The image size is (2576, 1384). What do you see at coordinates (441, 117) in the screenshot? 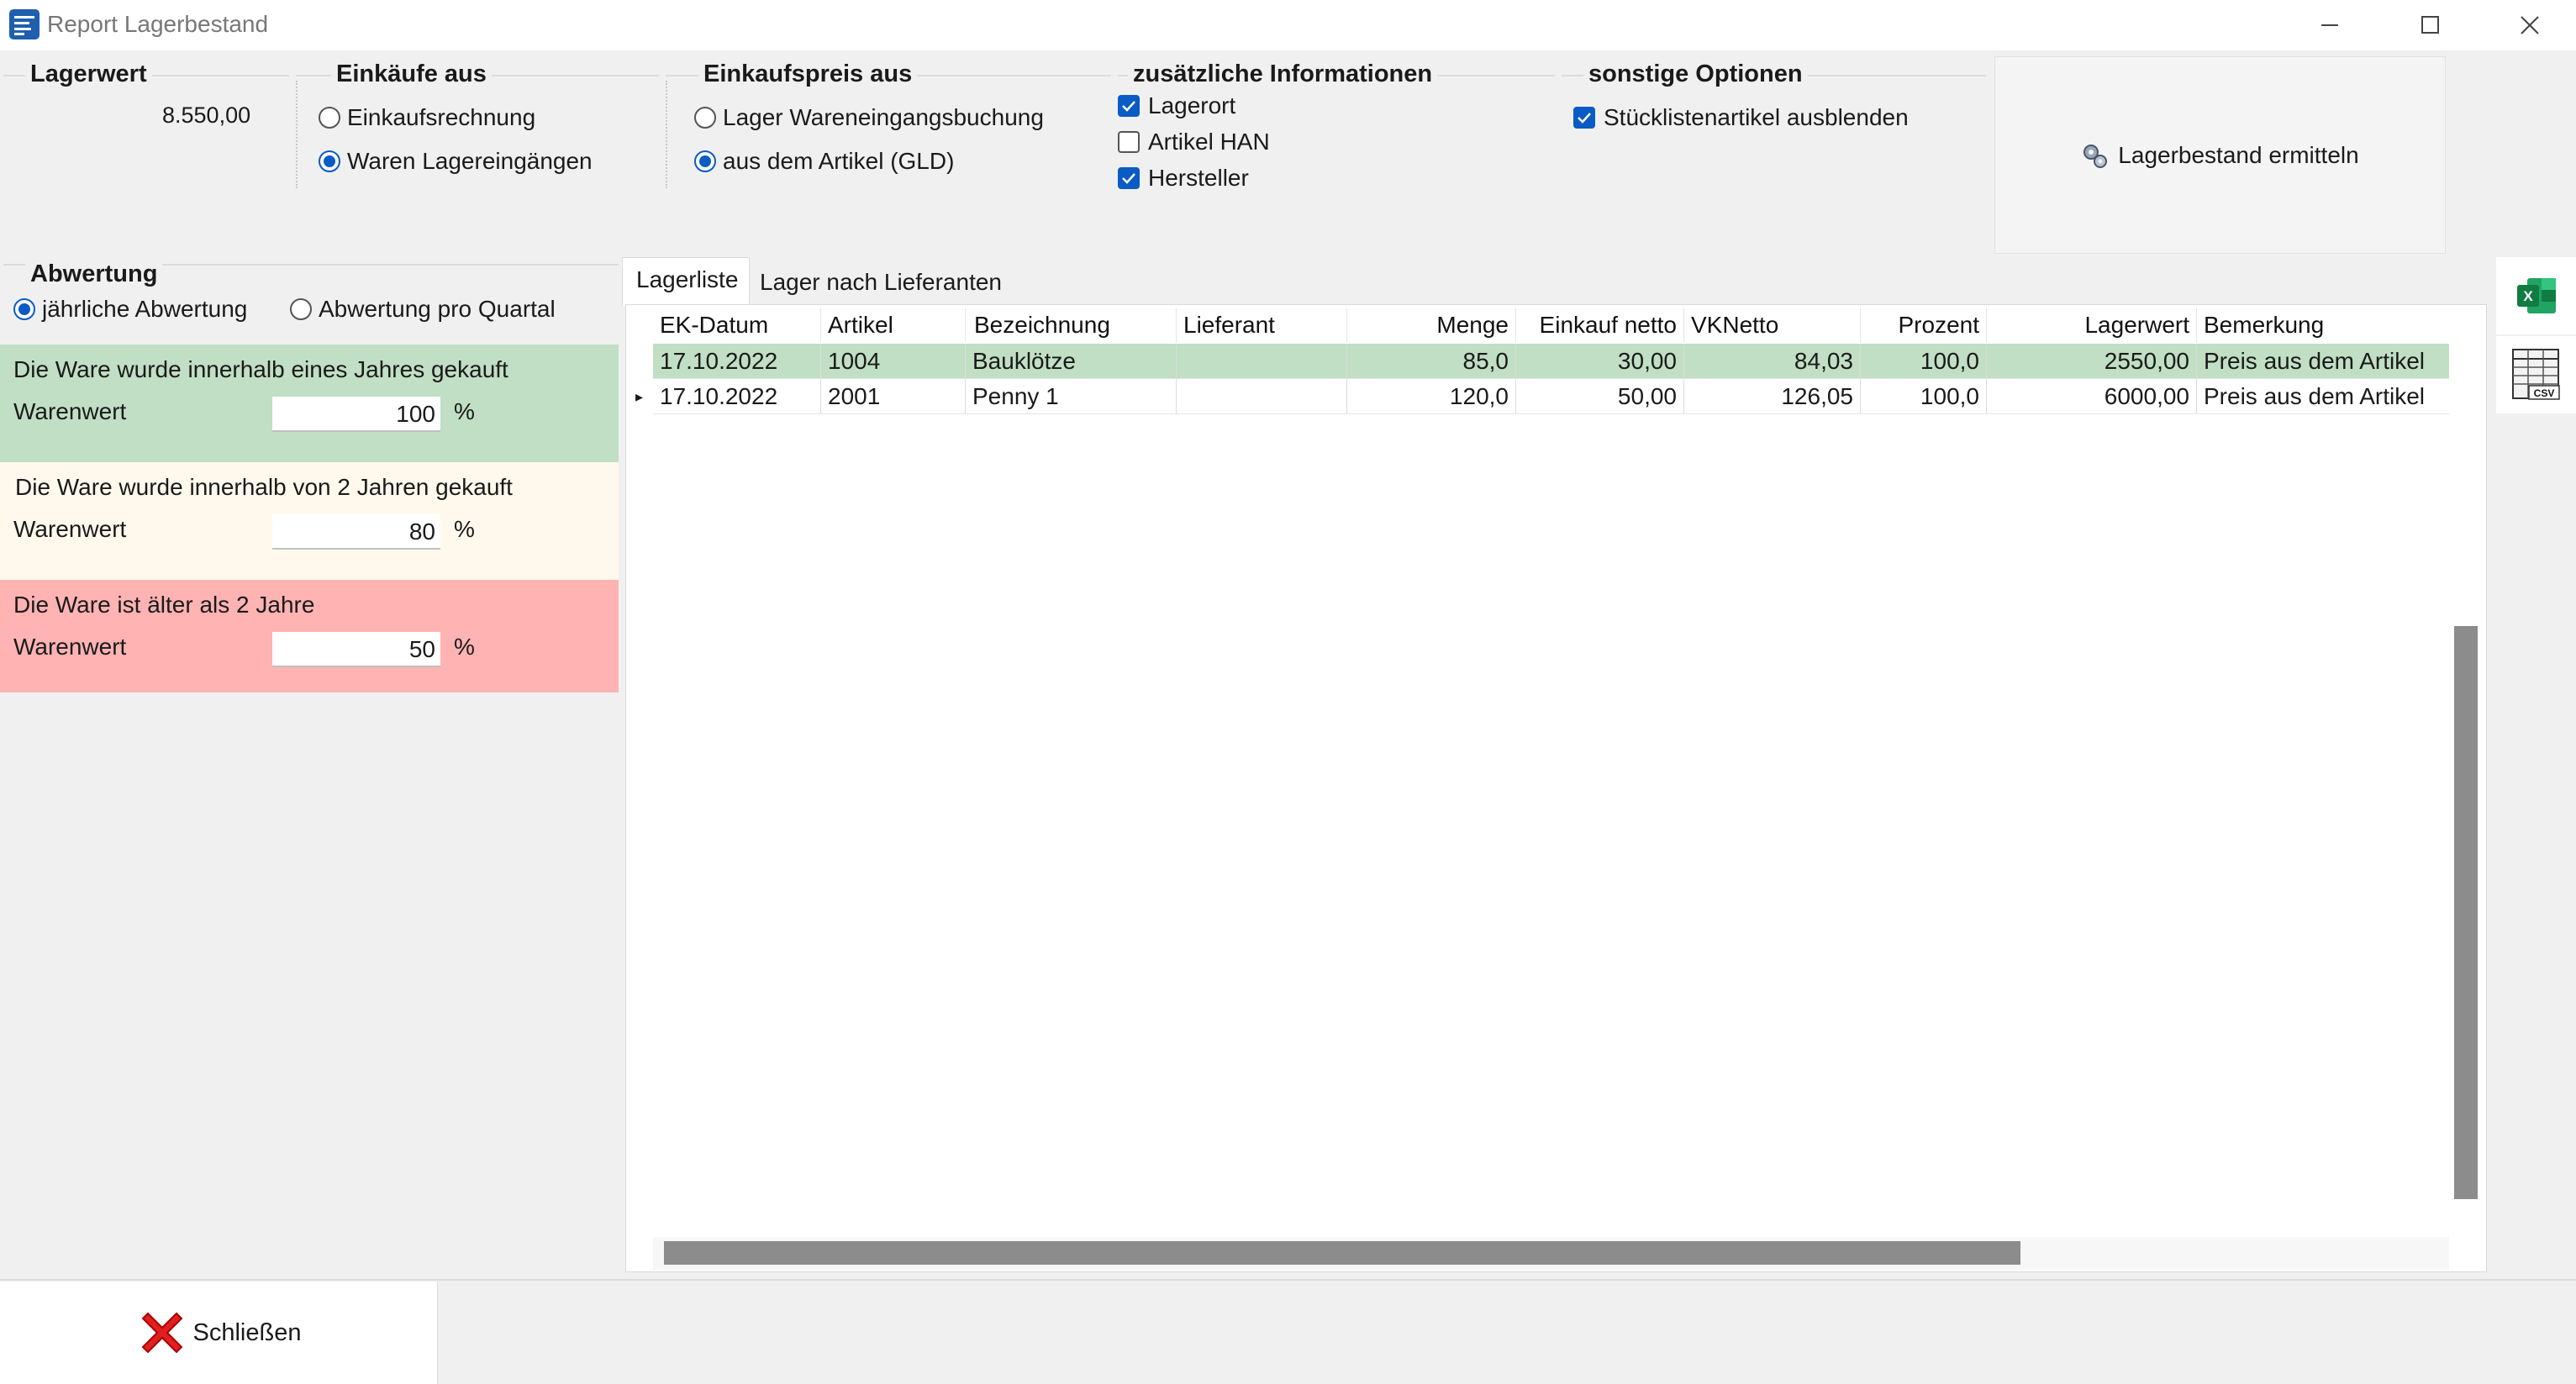
I see `radio-label: Einkaufsrechnung` at bounding box center [441, 117].